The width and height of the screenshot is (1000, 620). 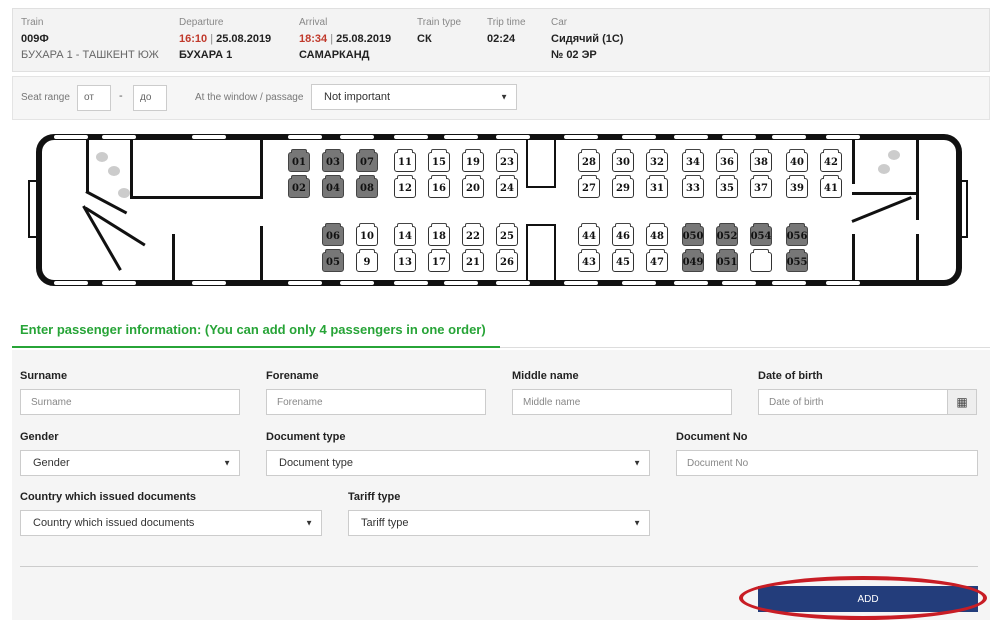 What do you see at coordinates (884, 169) in the screenshot?
I see `sink-icon` at bounding box center [884, 169].